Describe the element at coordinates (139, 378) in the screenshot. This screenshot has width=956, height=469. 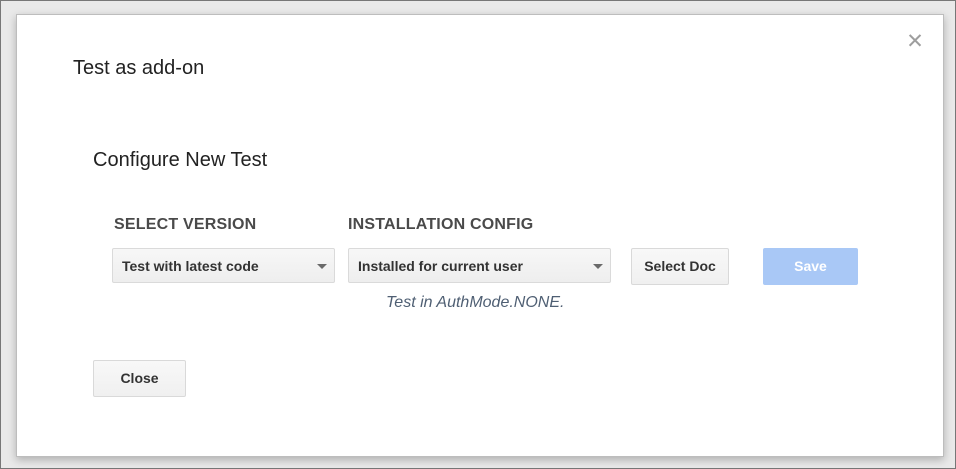
I see `close-button: Close` at that location.